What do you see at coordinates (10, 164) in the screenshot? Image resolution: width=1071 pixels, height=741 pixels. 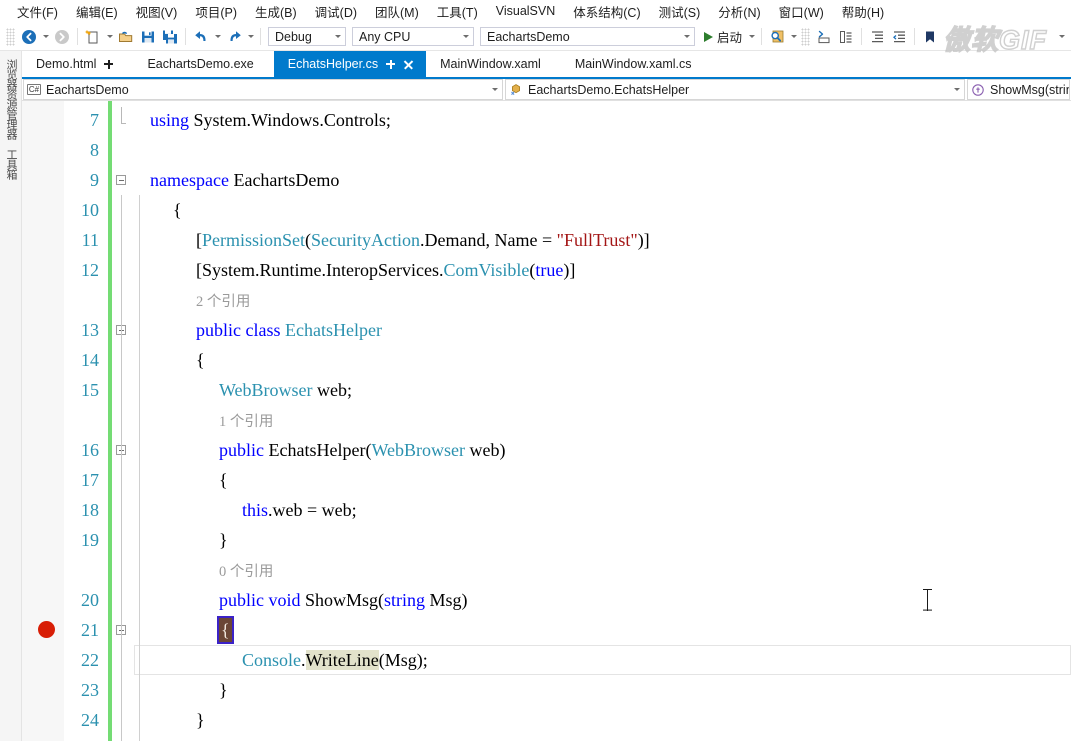 I see `sidebar-item-toolbox: 工具箱` at bounding box center [10, 164].